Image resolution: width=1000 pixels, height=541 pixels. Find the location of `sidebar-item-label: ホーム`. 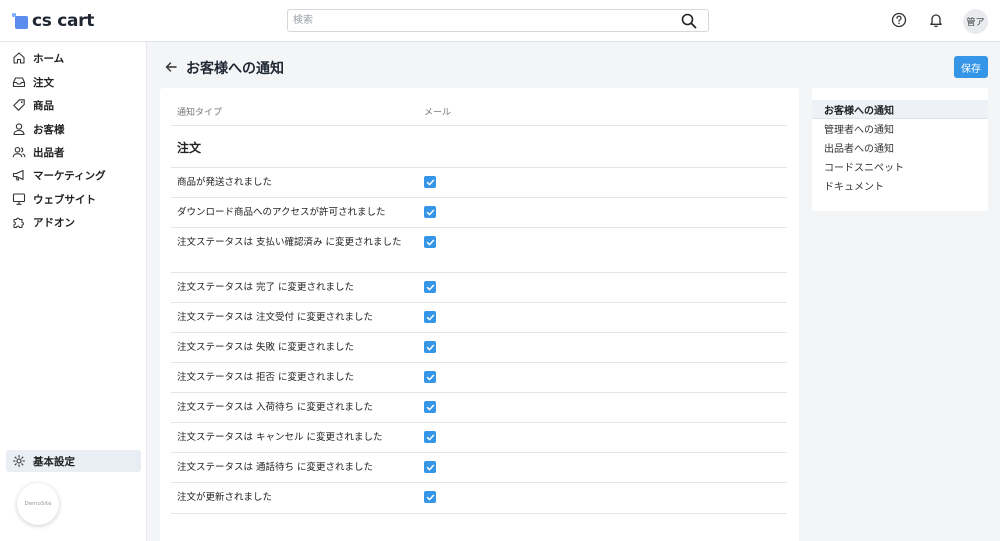

sidebar-item-label: ホーム is located at coordinates (49, 58).